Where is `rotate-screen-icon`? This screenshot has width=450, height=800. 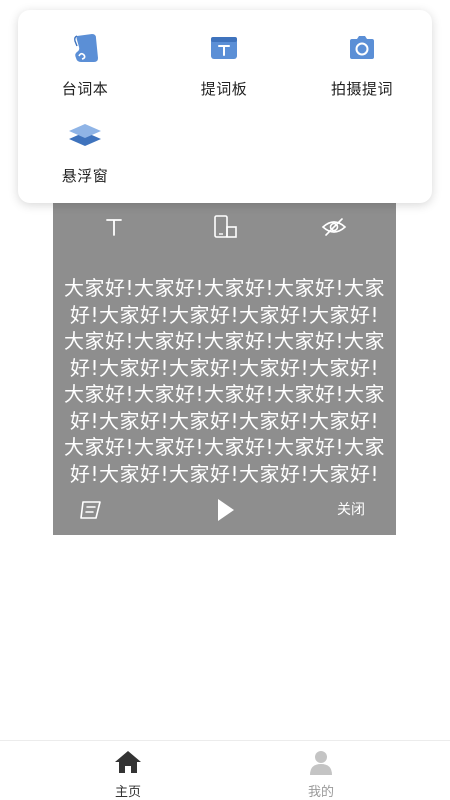
rotate-screen-icon is located at coordinates (225, 226).